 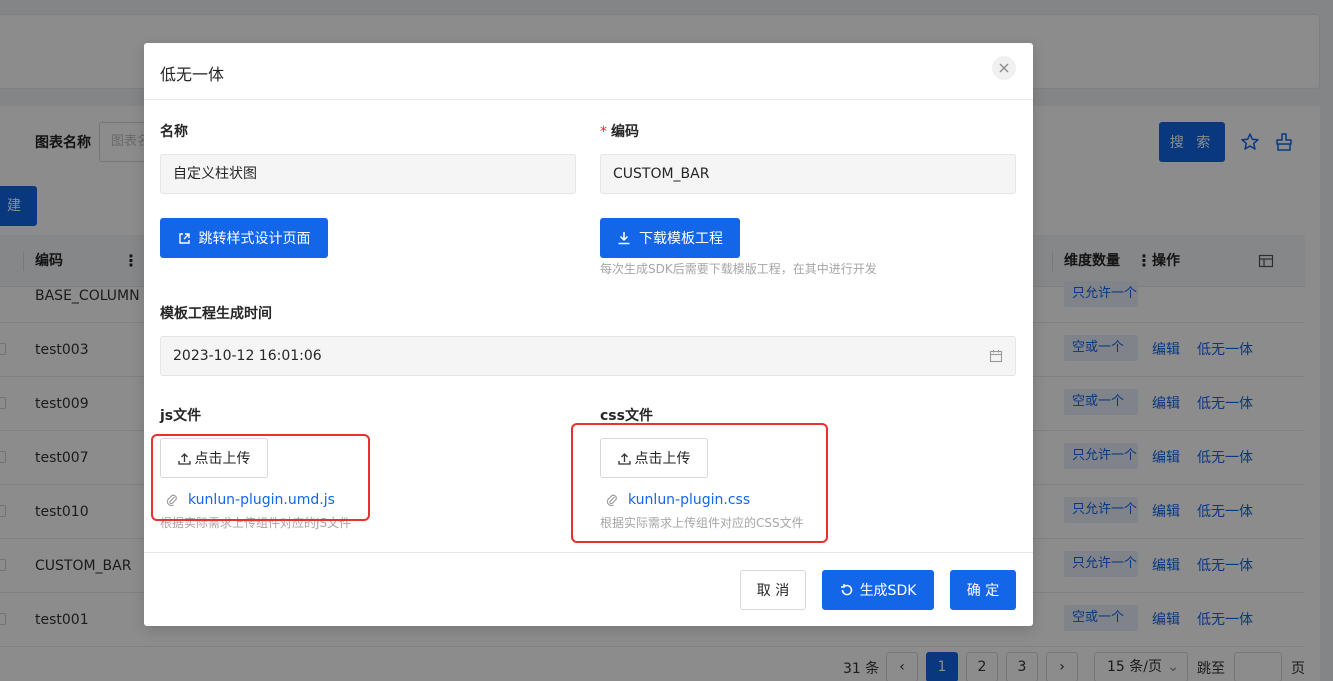 What do you see at coordinates (254, 239) in the screenshot?
I see `jump-style-design-label: 跳转样式设计页面` at bounding box center [254, 239].